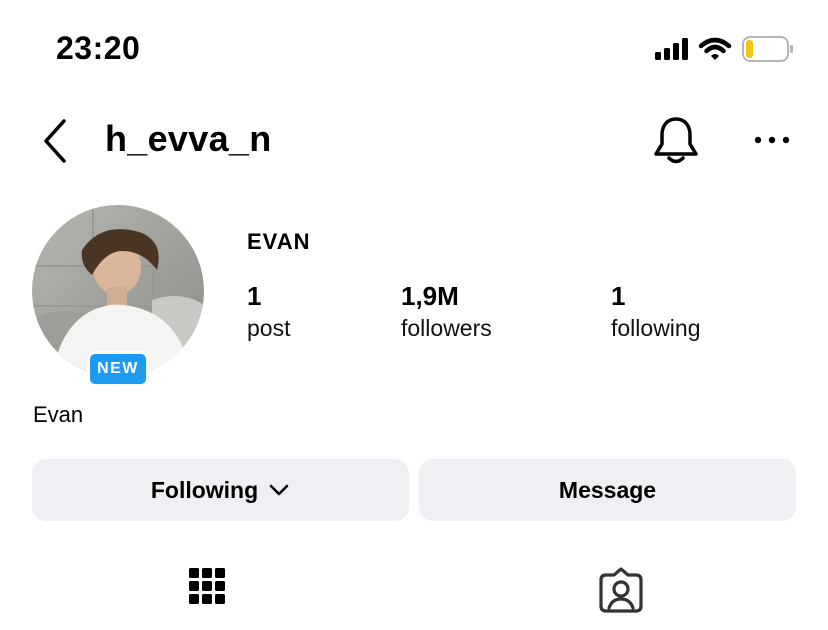 Image resolution: width=828 pixels, height=630 pixels. What do you see at coordinates (268, 314) in the screenshot?
I see `stat-posts: 1 post` at bounding box center [268, 314].